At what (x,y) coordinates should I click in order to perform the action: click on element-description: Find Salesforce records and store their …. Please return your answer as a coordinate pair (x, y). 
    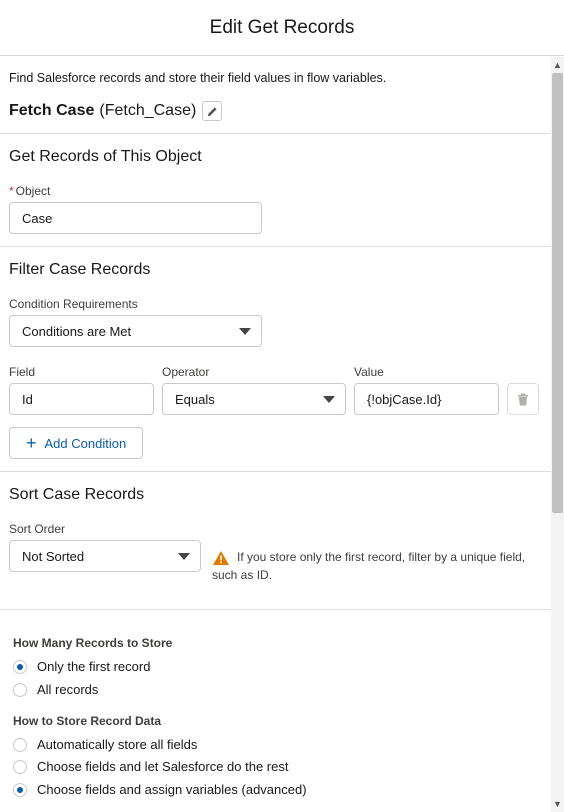
    Looking at the image, I should click on (198, 78).